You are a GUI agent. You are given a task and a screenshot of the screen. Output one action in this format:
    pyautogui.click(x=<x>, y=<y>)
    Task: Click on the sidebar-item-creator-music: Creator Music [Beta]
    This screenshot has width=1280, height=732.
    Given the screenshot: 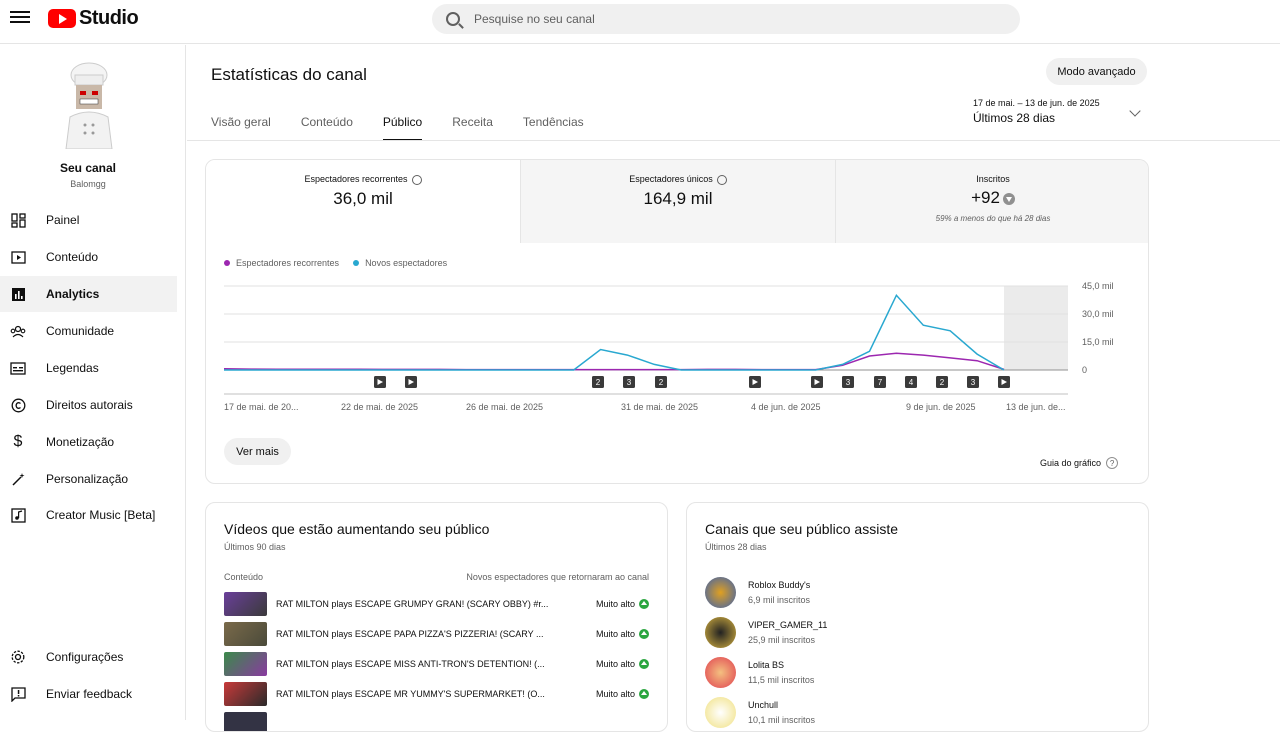 What is the action you would take?
    pyautogui.click(x=88, y=515)
    